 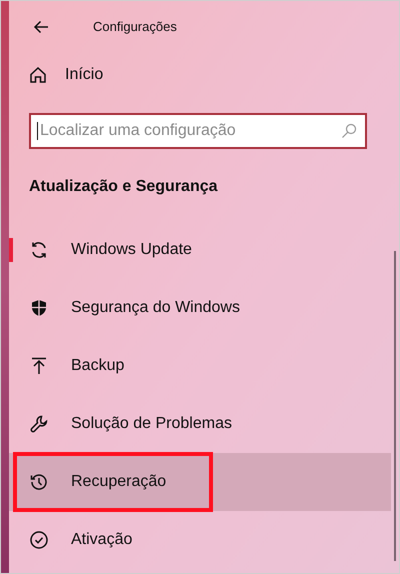 I want to click on nav-item-label: Backup, so click(x=97, y=366).